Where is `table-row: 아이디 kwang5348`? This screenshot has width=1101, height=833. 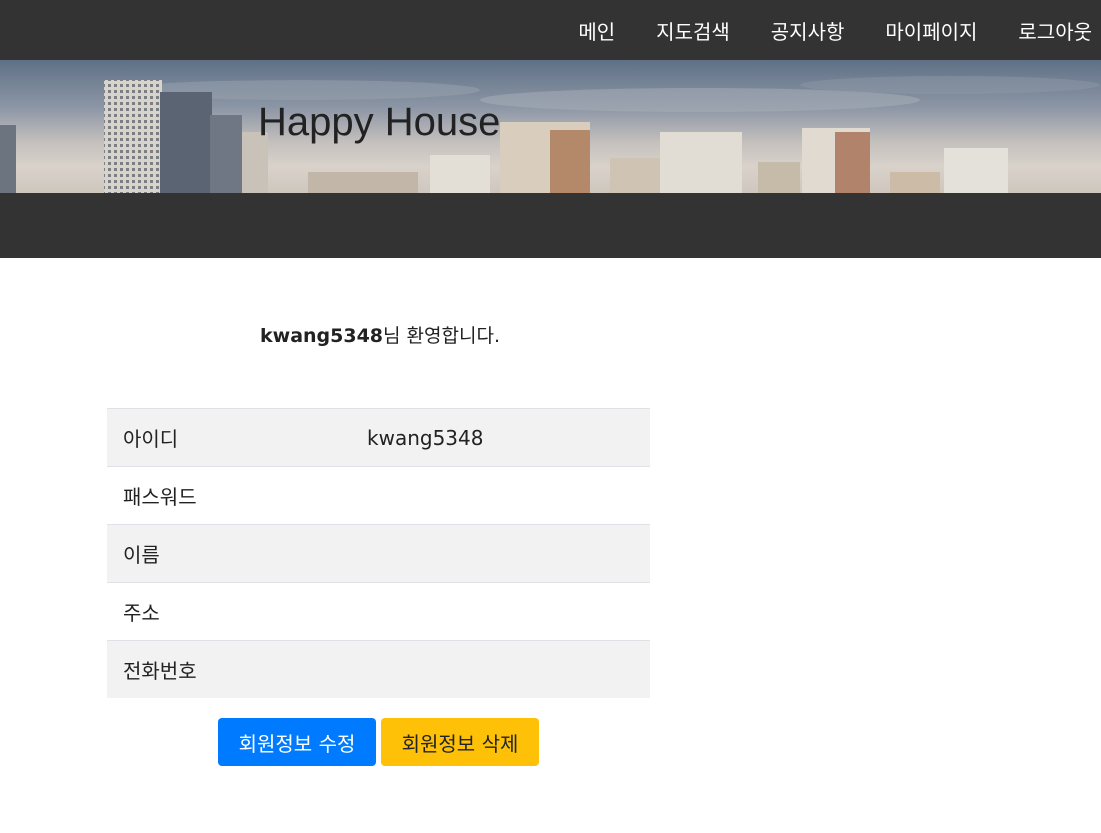
table-row: 아이디 kwang5348 is located at coordinates (378, 437).